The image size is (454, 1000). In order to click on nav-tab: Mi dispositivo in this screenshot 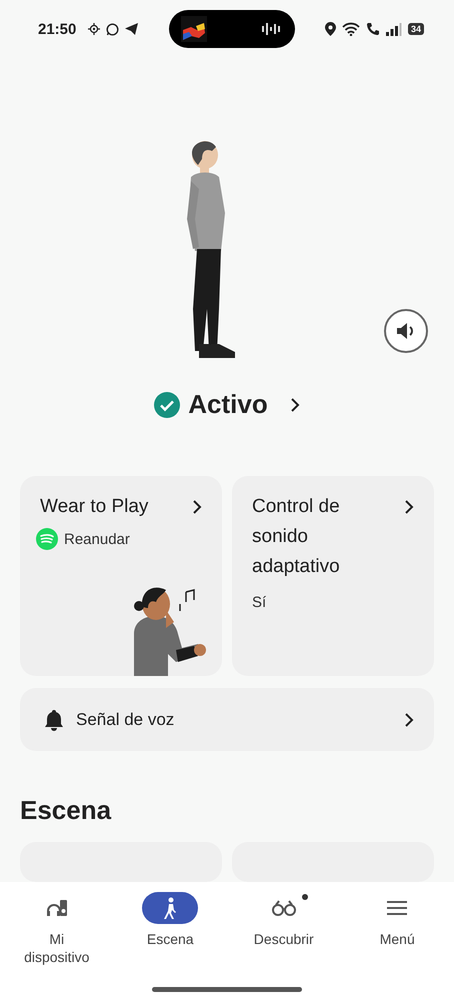, I will do `click(57, 935)`.